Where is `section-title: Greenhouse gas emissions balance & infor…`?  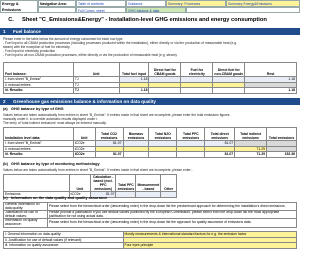
section-title: Greenhouse gas emissions balance & infor… is located at coordinates (84, 101).